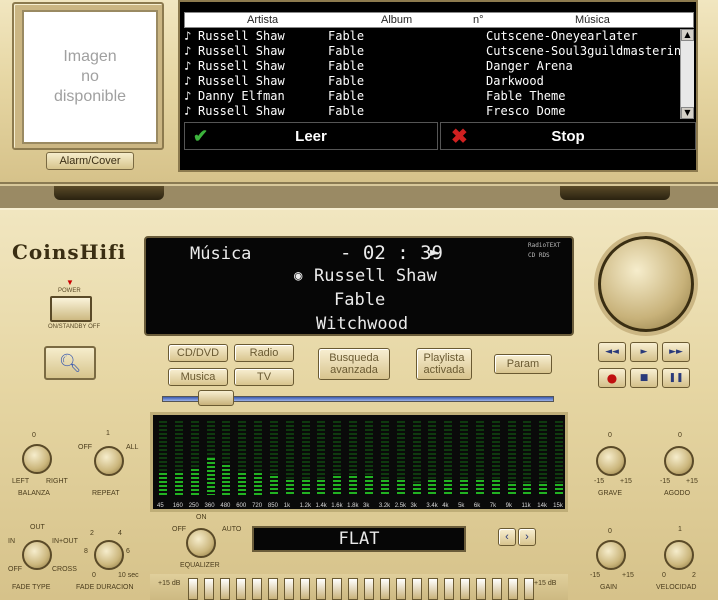 The width and height of the screenshot is (718, 600). Describe the element at coordinates (109, 555) in the screenshot. I see `fade-duration-knob` at that location.